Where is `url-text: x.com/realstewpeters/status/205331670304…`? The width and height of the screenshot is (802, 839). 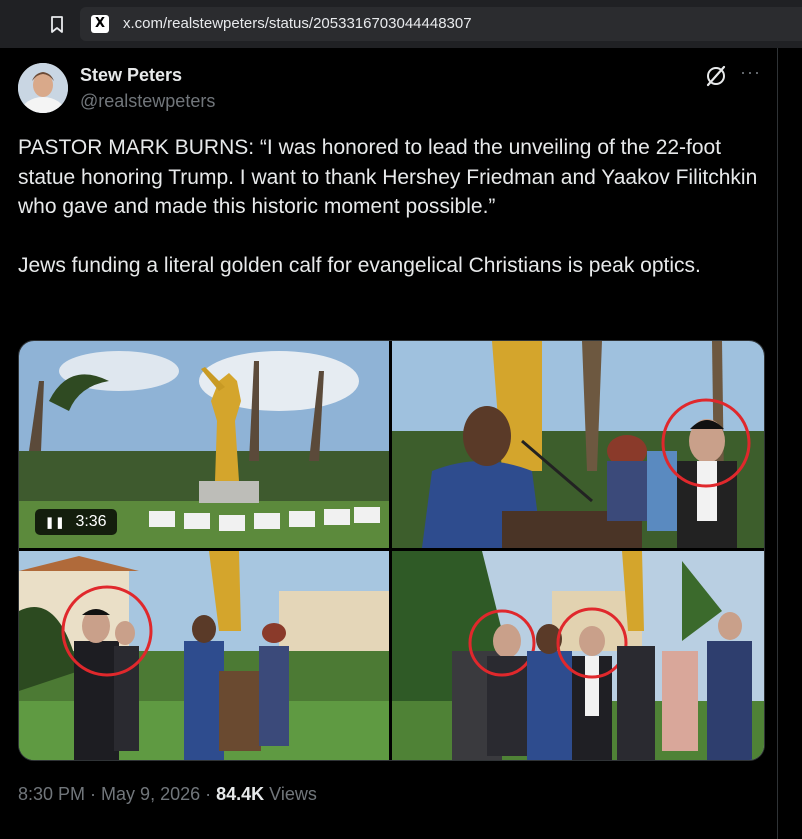
url-text: x.com/realstewpeters/status/205331670304… is located at coordinates (297, 23).